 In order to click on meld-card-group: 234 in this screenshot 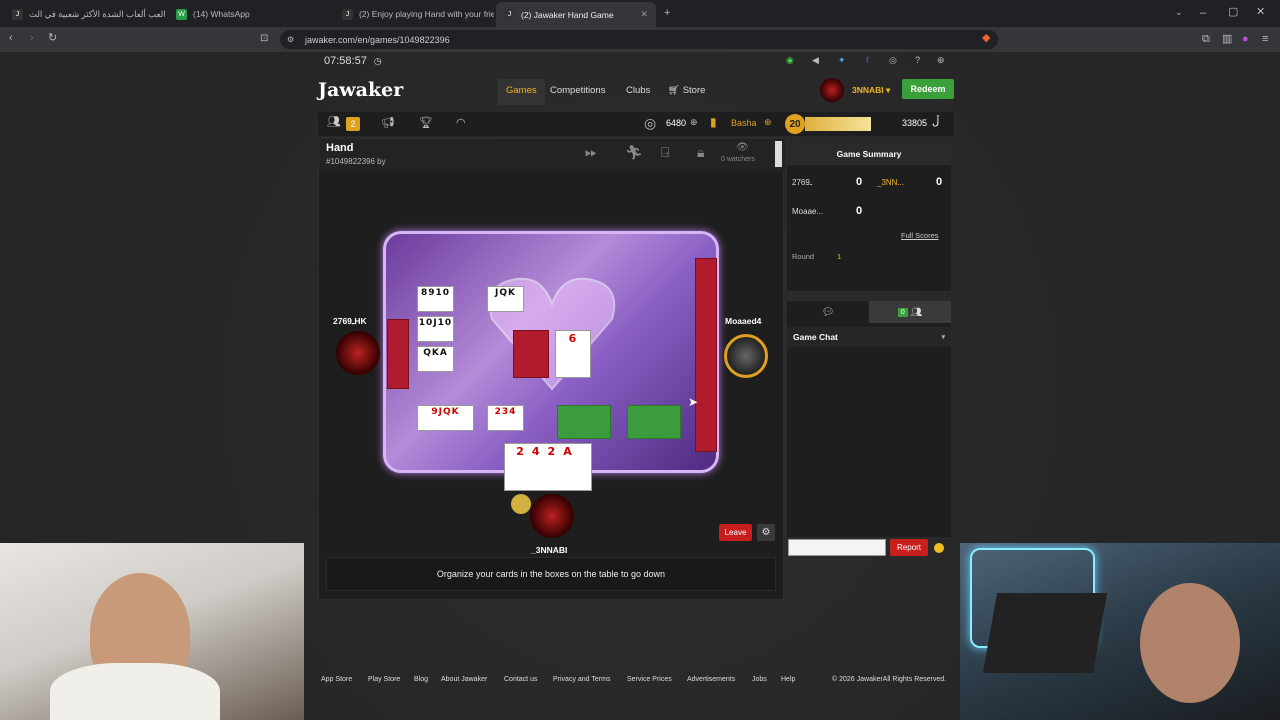, I will do `click(505, 418)`.